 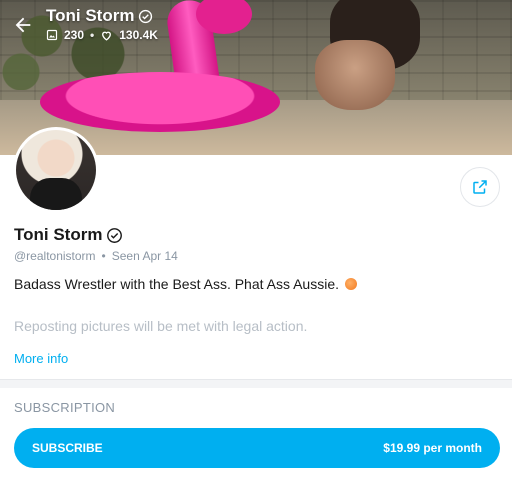 I want to click on subscribe-price: $19.99 per month, so click(x=432, y=448).